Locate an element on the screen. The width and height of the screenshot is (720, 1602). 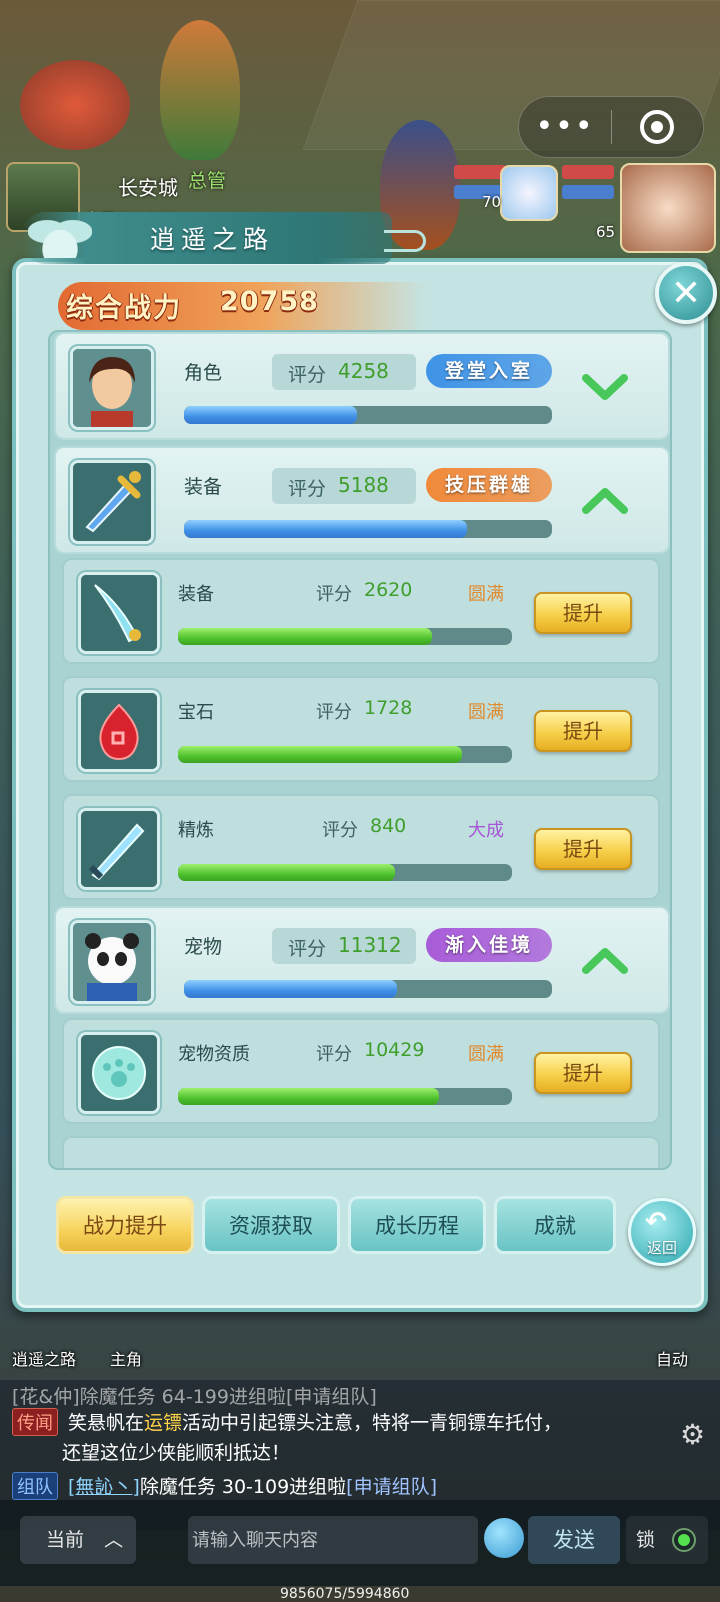
score-value: 4258 is located at coordinates (363, 371).